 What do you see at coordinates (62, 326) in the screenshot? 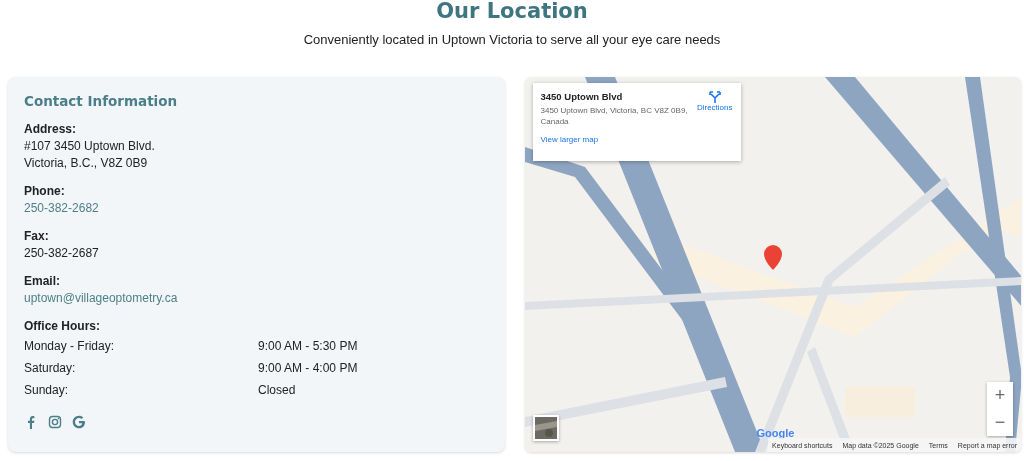
I see `field-label: Office Hours:` at bounding box center [62, 326].